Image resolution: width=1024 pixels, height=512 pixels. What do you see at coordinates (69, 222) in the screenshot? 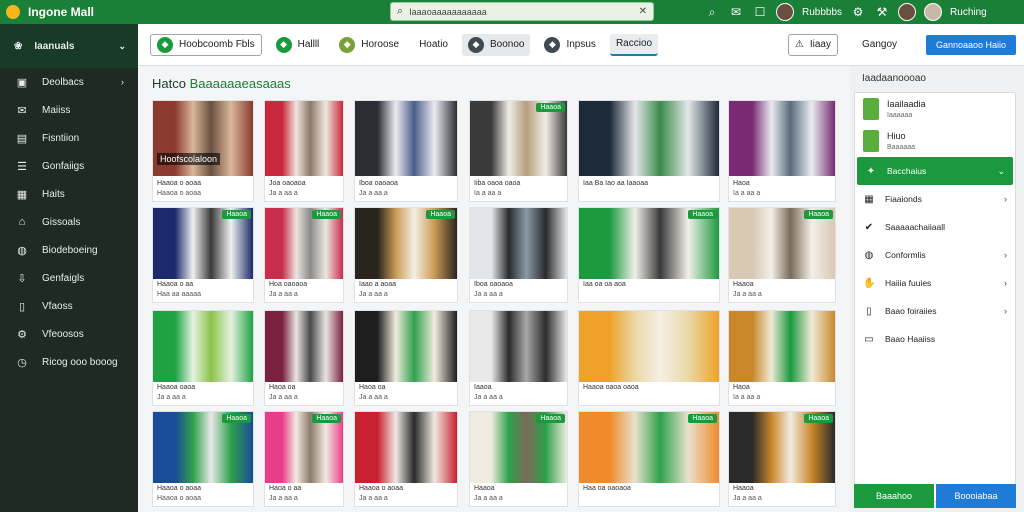
I see `sidebar-item: ⌂ Gissoals` at bounding box center [69, 222].